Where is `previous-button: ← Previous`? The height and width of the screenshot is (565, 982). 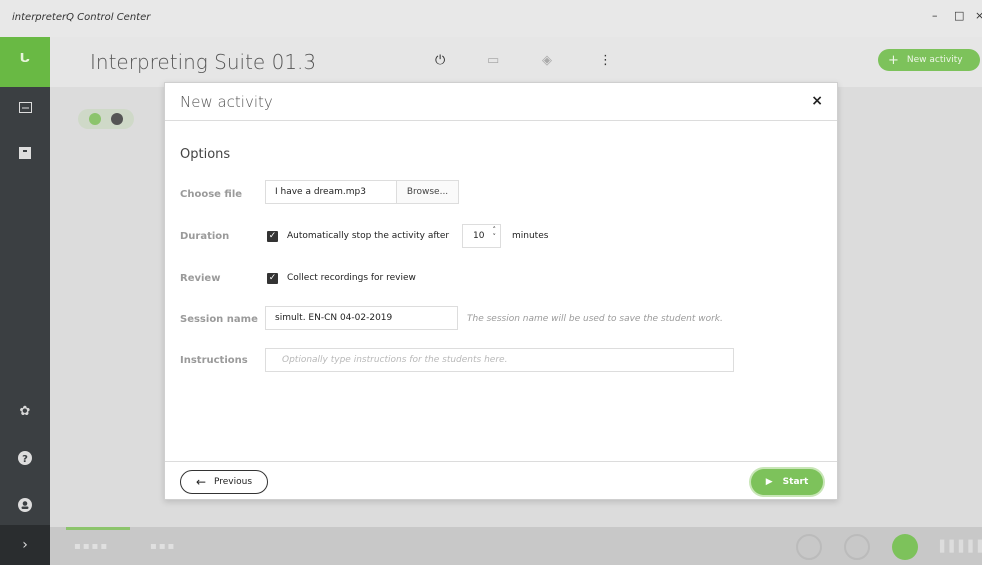 previous-button: ← Previous is located at coordinates (224, 482).